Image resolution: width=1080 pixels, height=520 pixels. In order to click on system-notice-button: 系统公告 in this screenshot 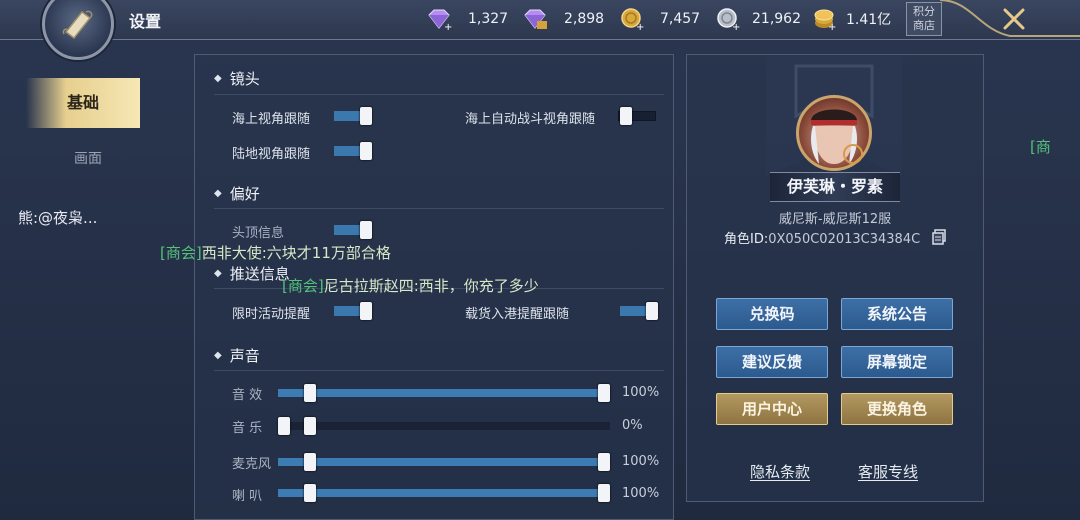, I will do `click(897, 314)`.